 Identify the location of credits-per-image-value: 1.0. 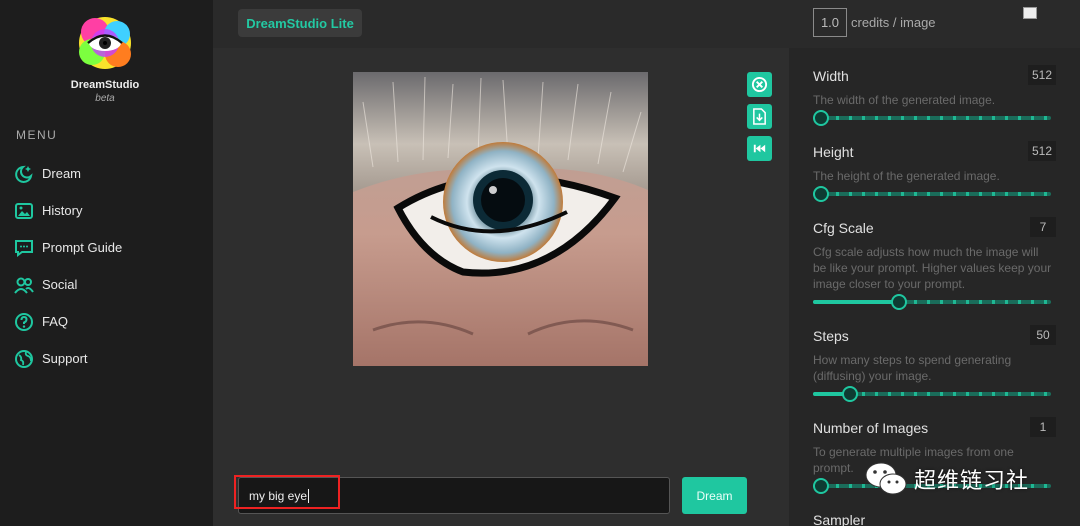
(830, 22).